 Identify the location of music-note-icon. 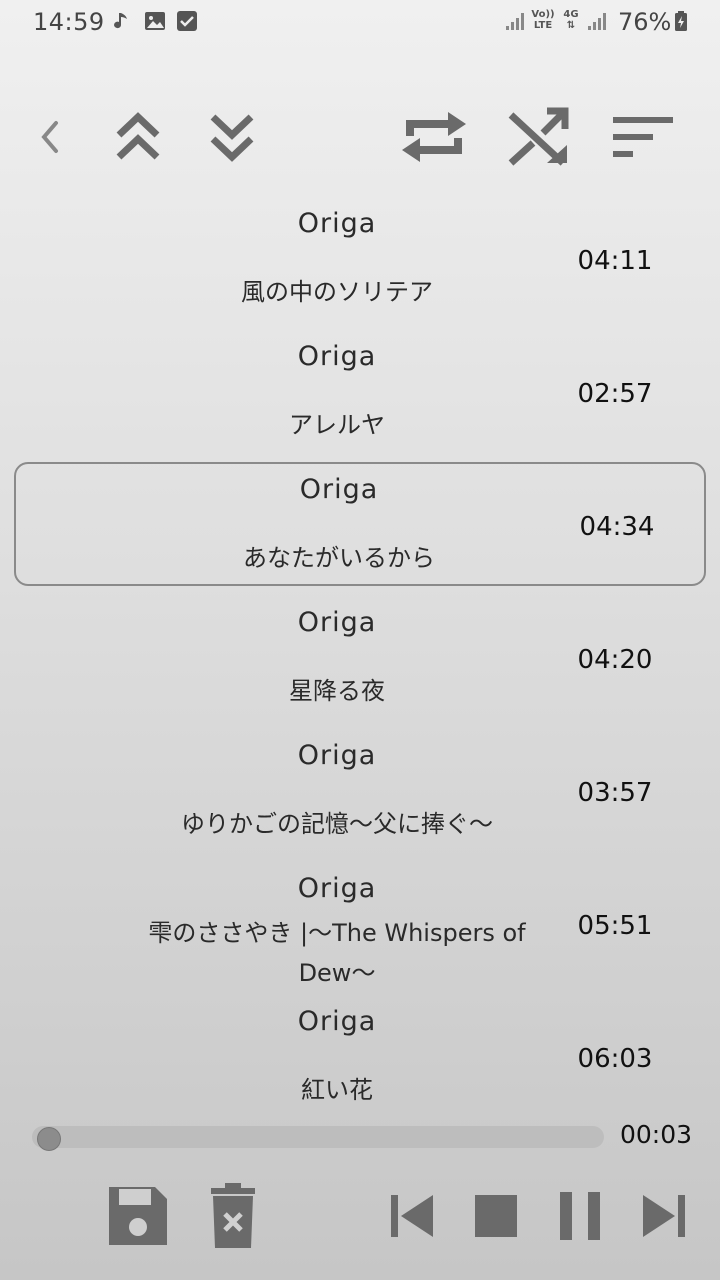
(120, 21).